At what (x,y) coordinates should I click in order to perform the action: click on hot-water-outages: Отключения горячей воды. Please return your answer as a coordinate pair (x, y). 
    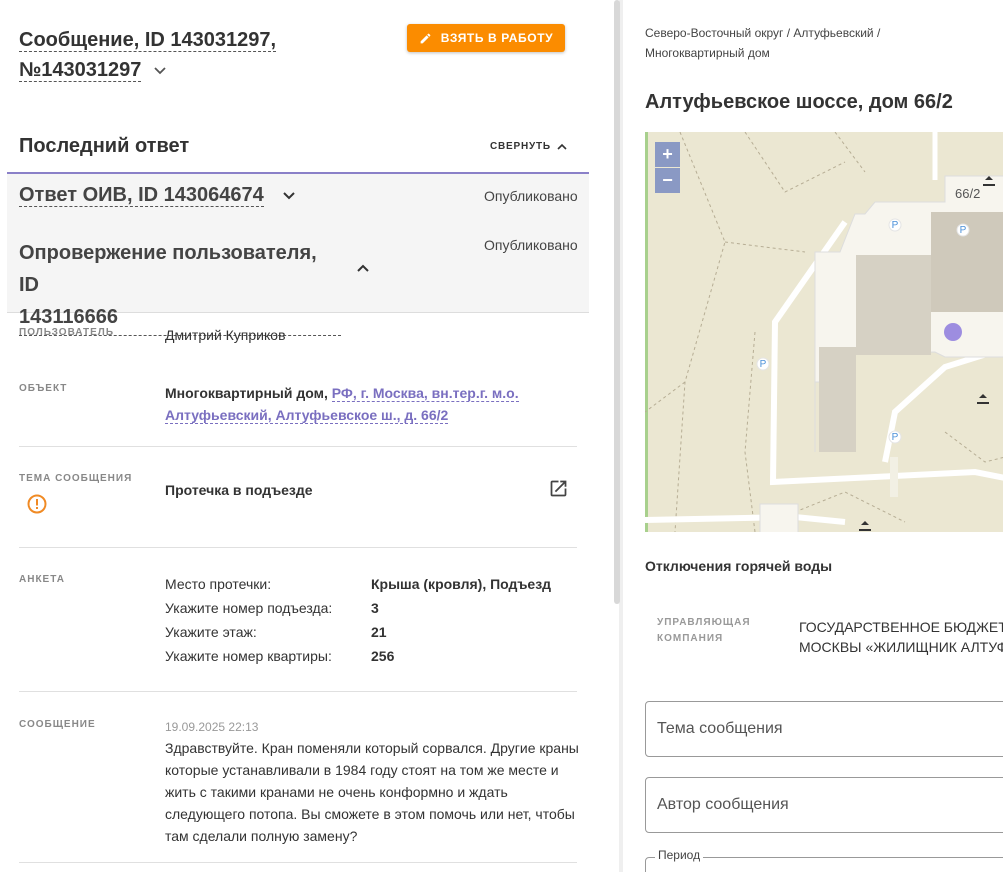
    Looking at the image, I should click on (738, 566).